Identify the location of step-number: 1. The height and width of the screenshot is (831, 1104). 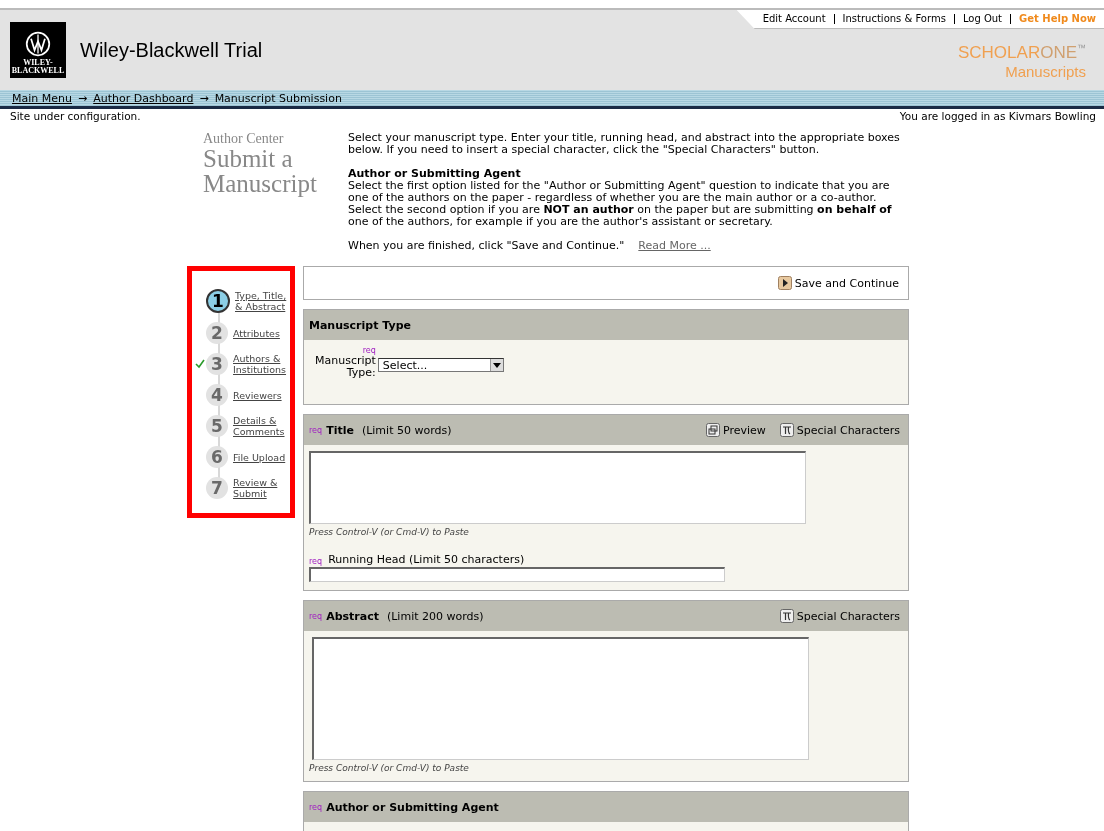
(218, 301).